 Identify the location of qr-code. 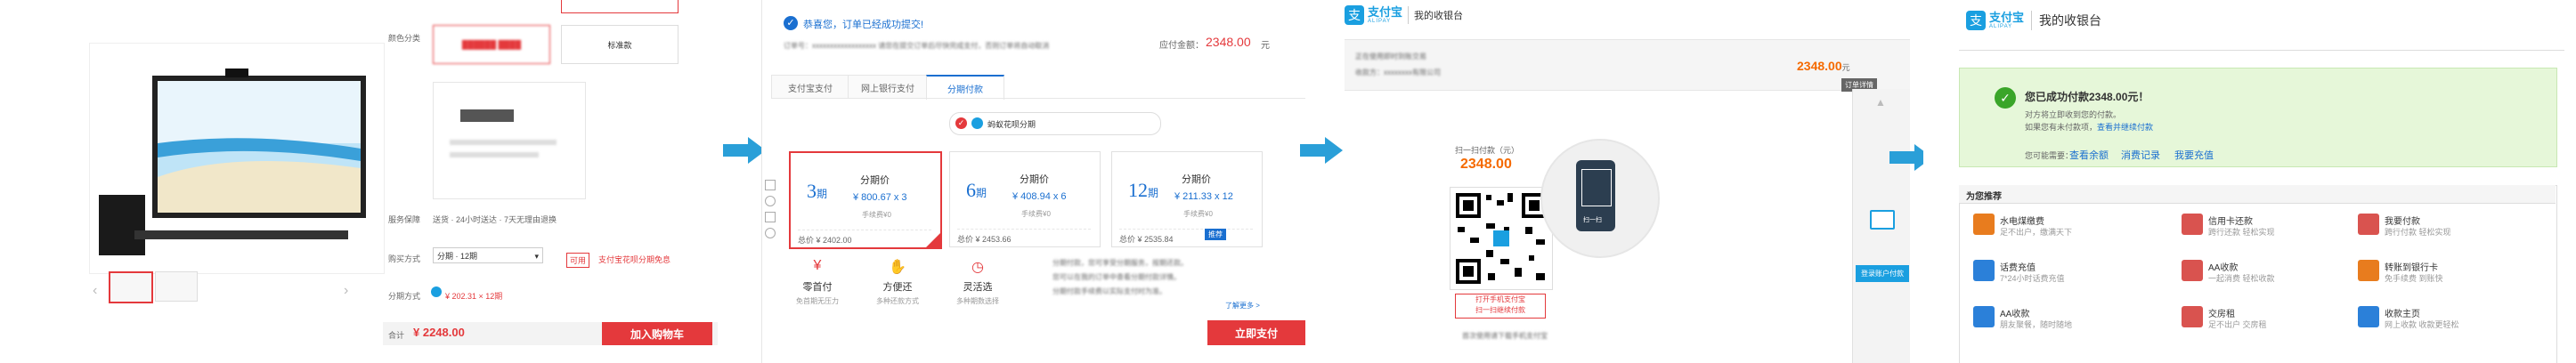
(1501, 238).